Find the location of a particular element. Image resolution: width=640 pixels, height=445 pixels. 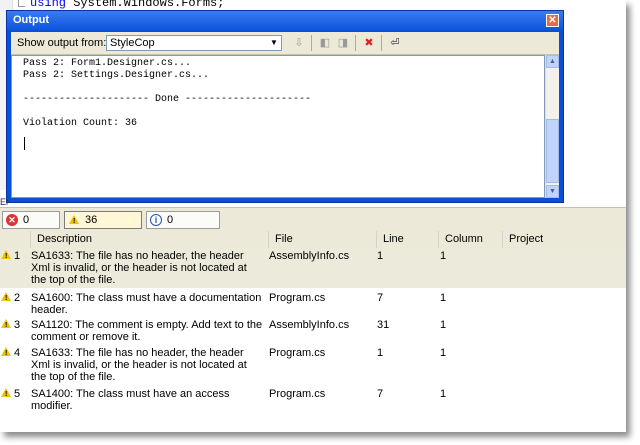

output-vertical-scrollbar: ▲ ▼ is located at coordinates (552, 126).